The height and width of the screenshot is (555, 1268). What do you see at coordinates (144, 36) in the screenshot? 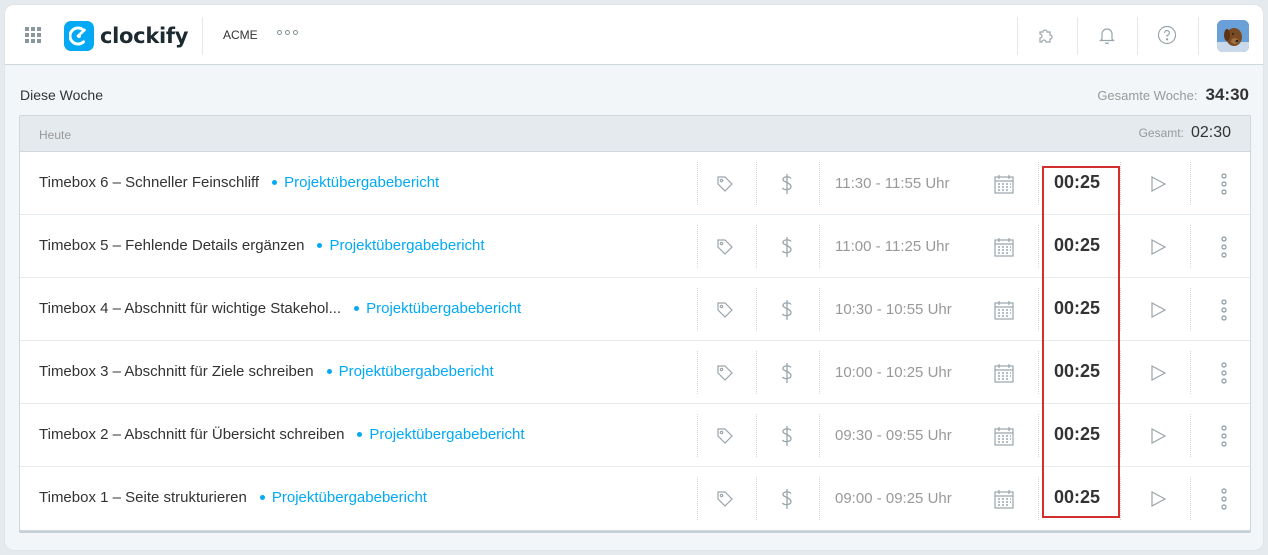
I see `app-name: clockify` at bounding box center [144, 36].